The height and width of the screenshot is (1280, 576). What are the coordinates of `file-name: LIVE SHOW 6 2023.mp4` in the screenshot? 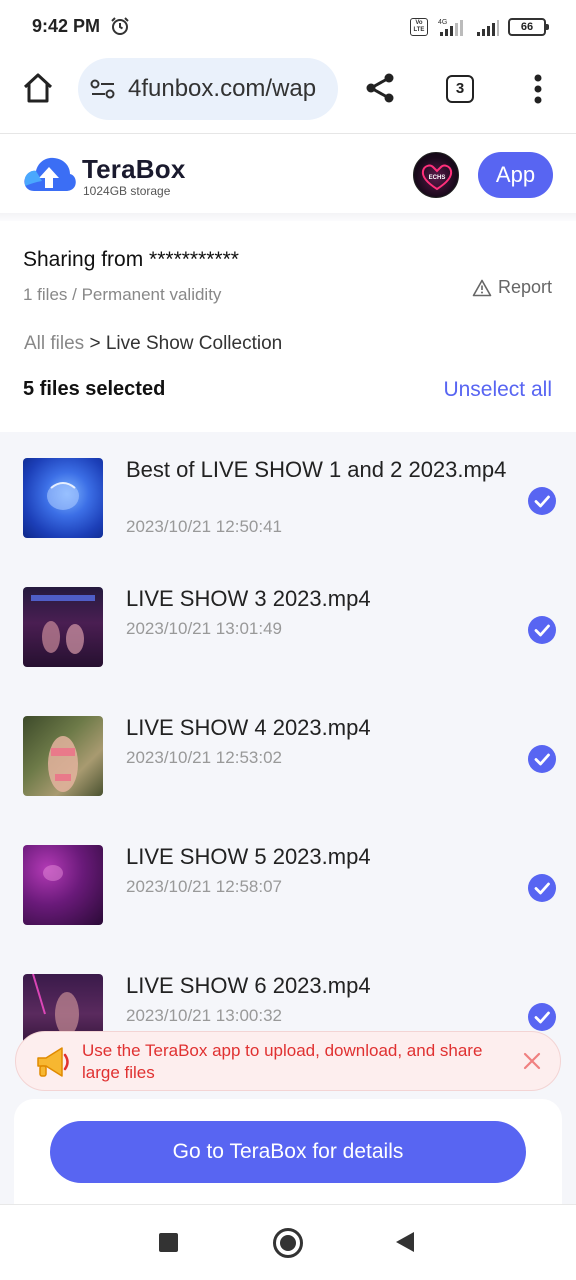 It's located at (321, 986).